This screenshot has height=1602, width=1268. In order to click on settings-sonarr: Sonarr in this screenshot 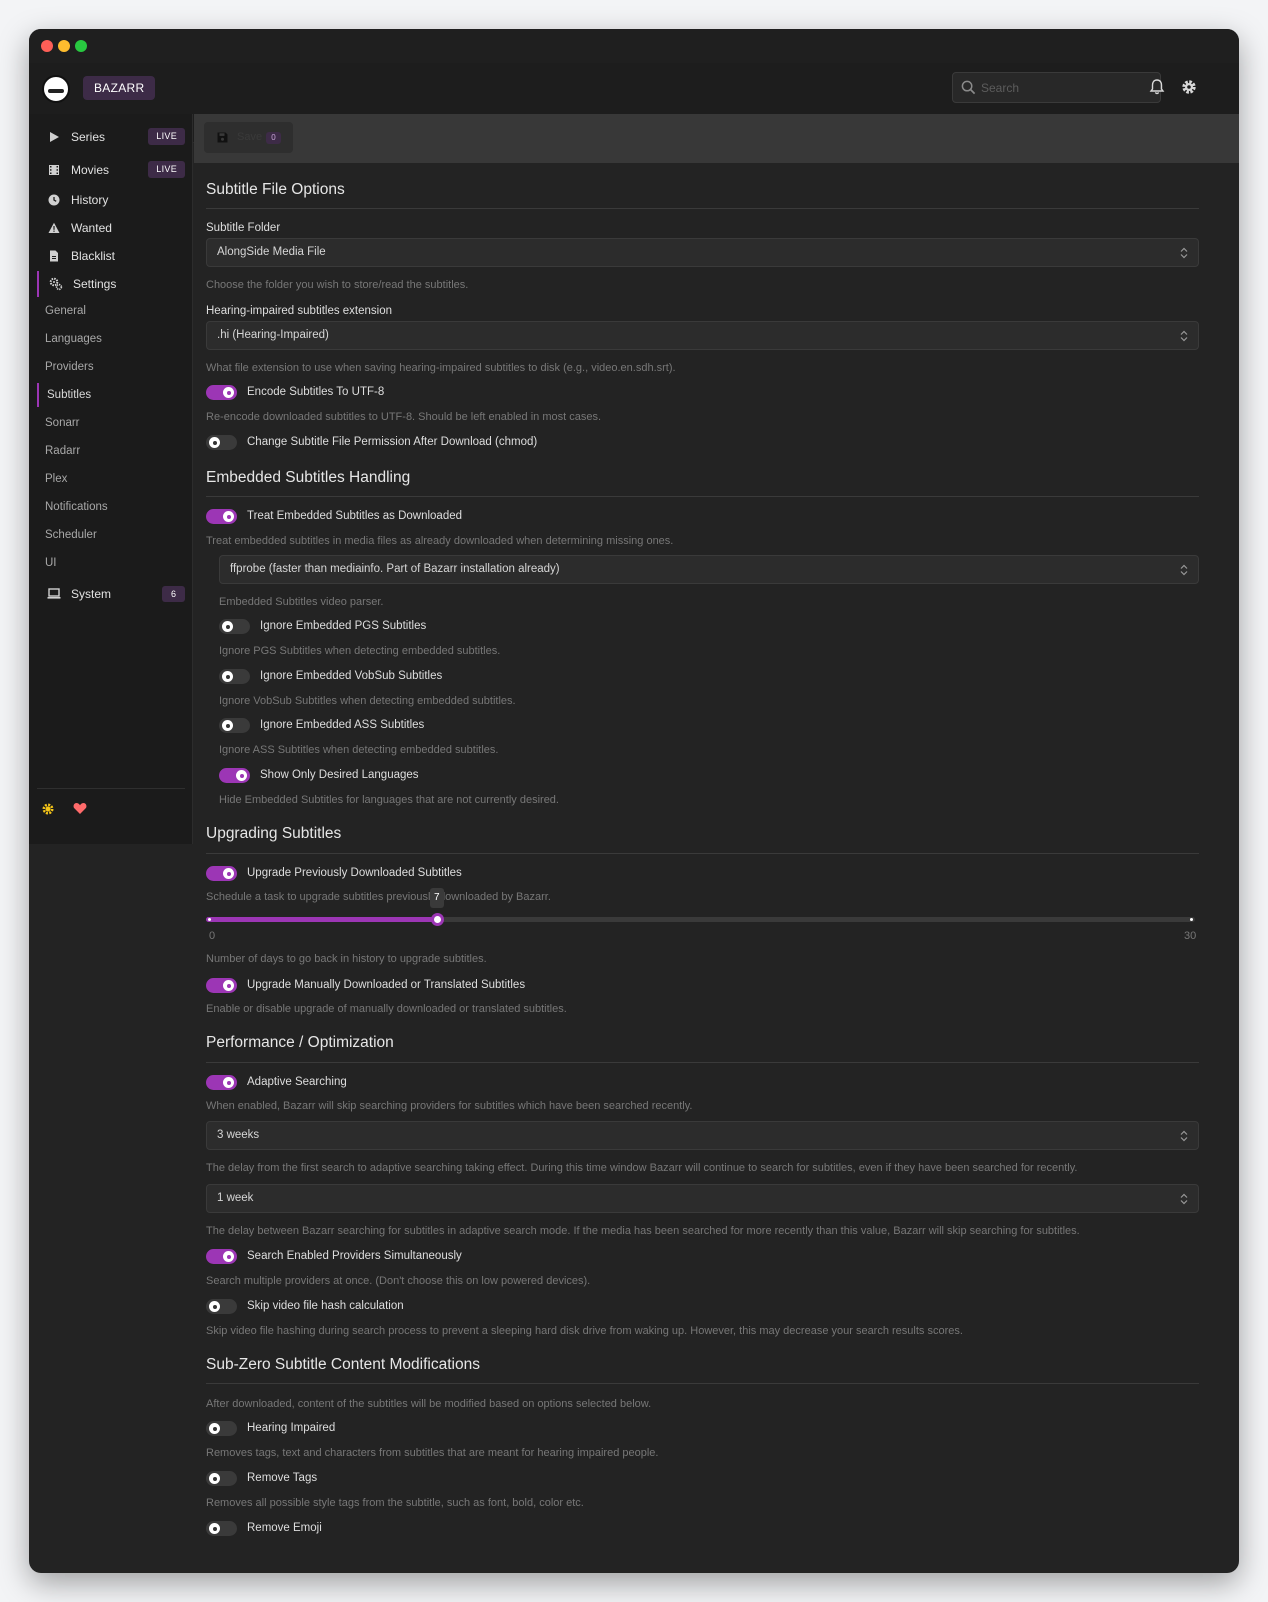, I will do `click(111, 423)`.